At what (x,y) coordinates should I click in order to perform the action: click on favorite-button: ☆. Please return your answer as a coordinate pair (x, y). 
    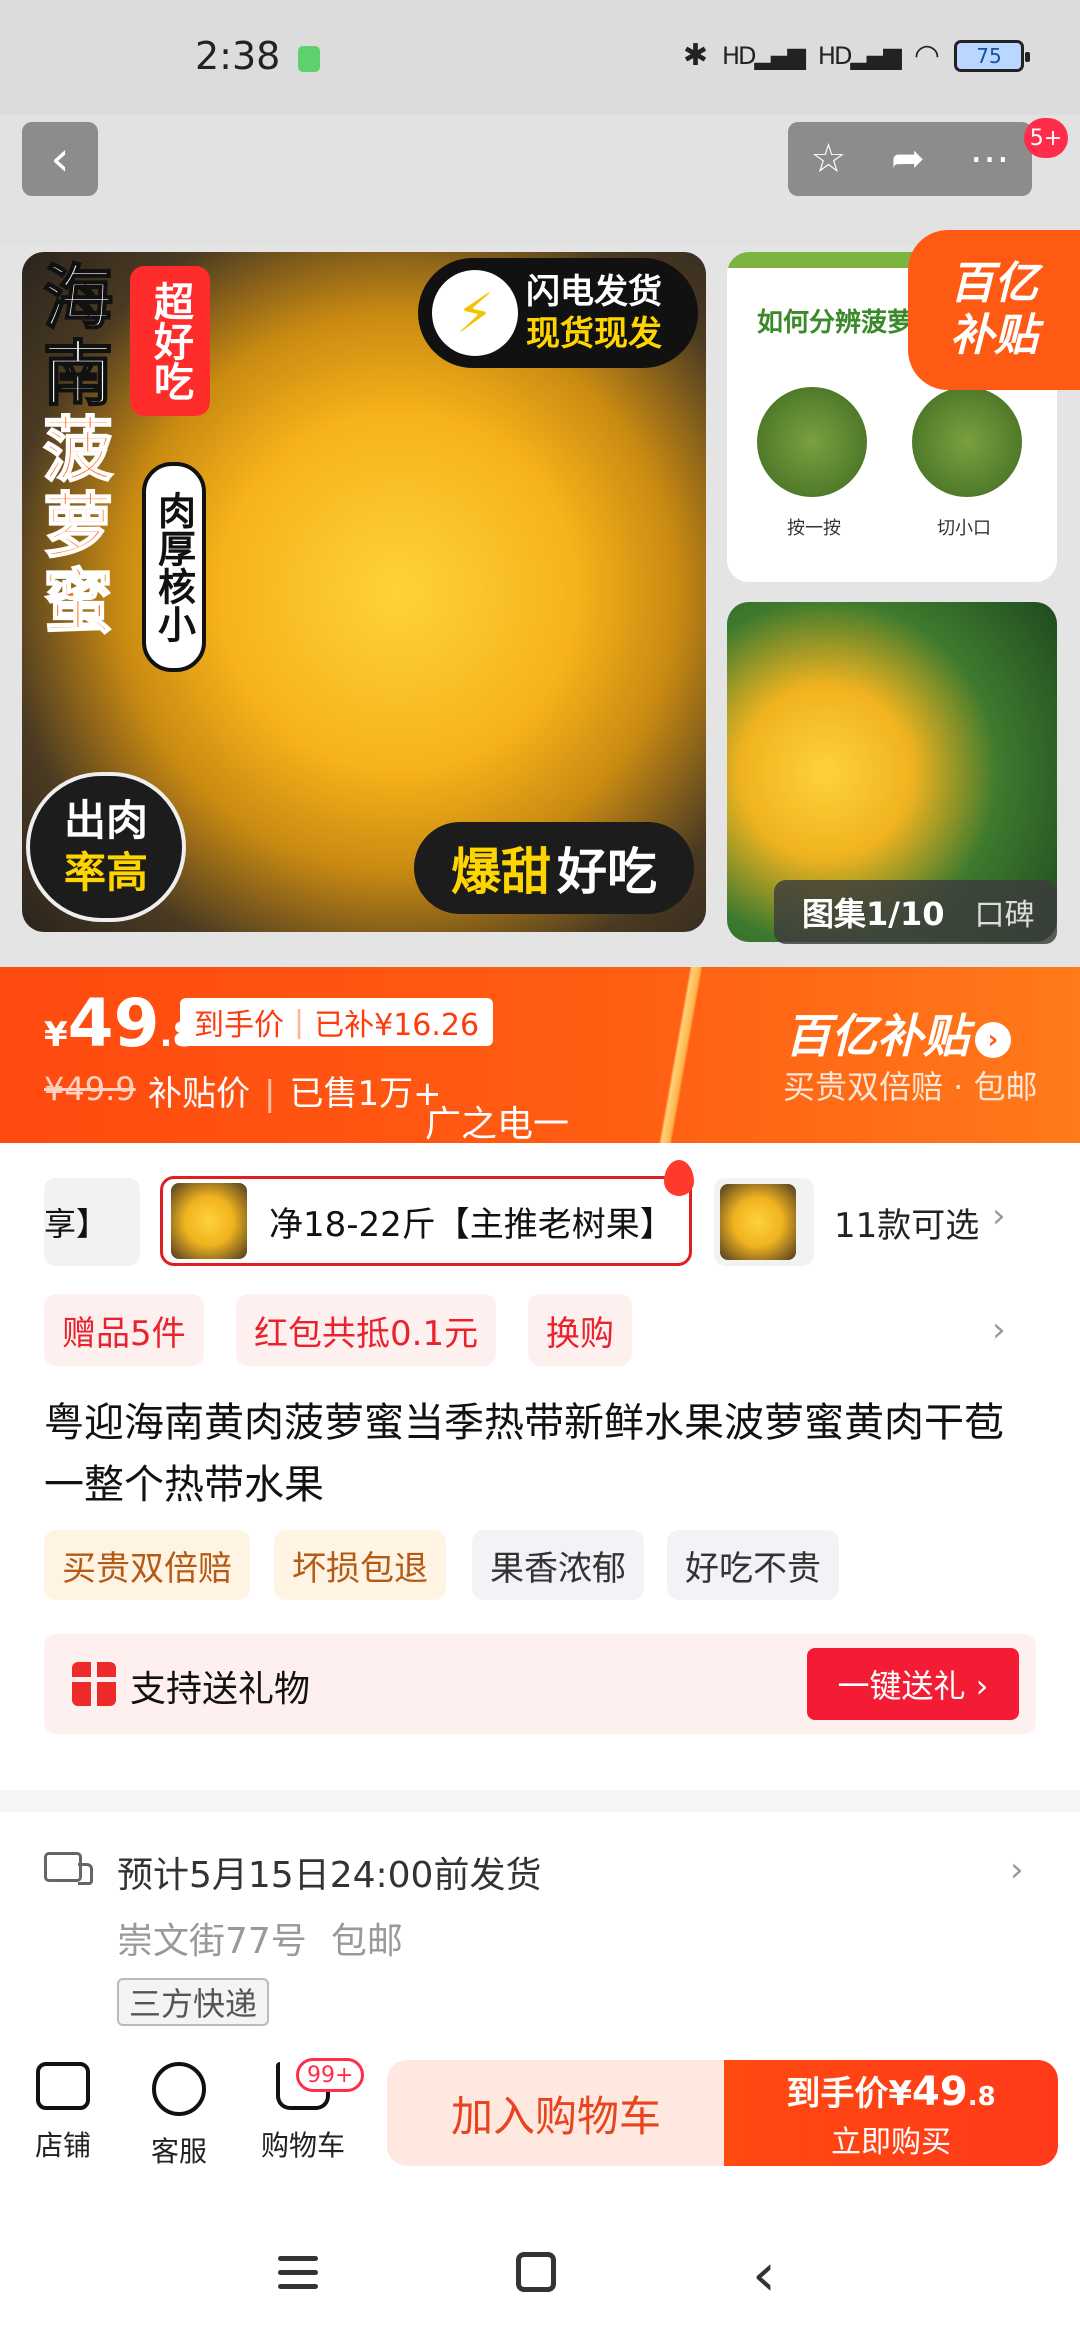
    Looking at the image, I should click on (828, 159).